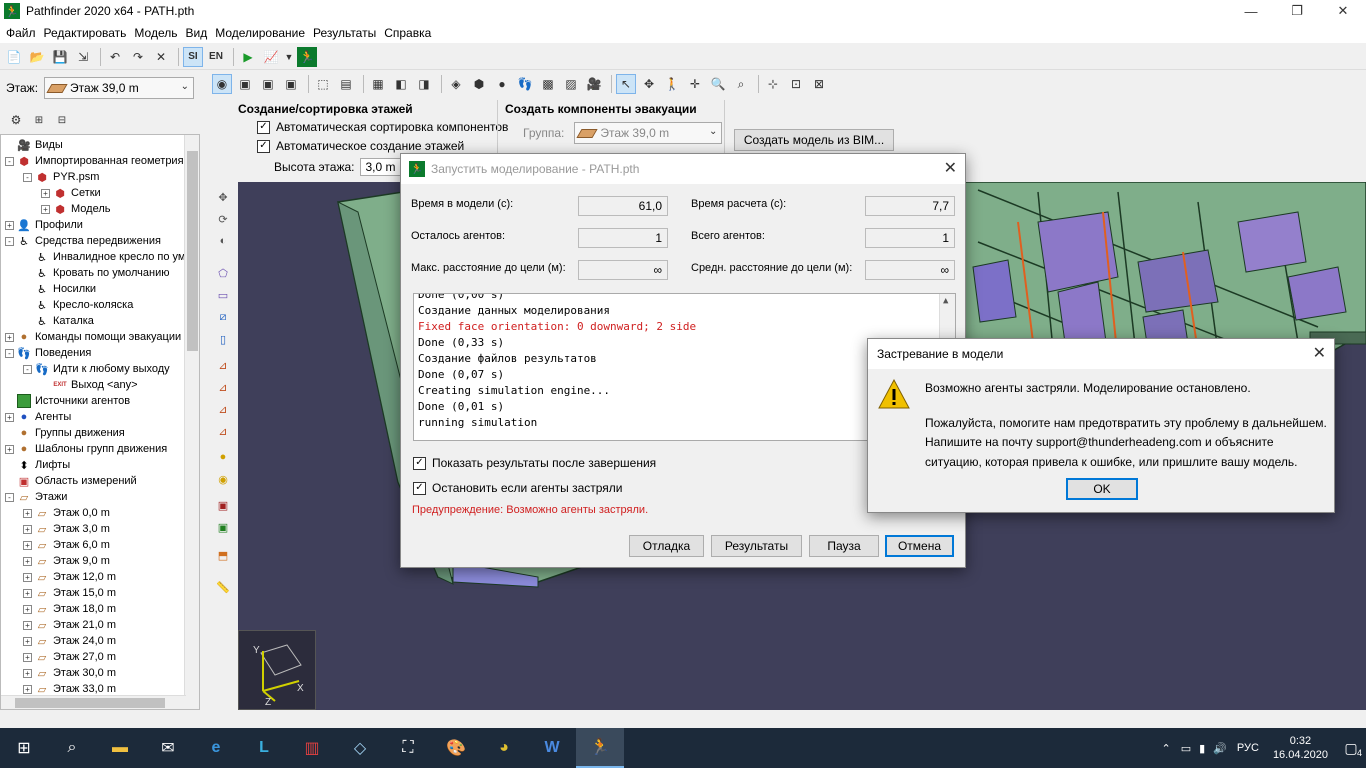 Image resolution: width=1366 pixels, height=768 pixels. I want to click on dropdown-arrow-icon: ▼, so click(289, 57).